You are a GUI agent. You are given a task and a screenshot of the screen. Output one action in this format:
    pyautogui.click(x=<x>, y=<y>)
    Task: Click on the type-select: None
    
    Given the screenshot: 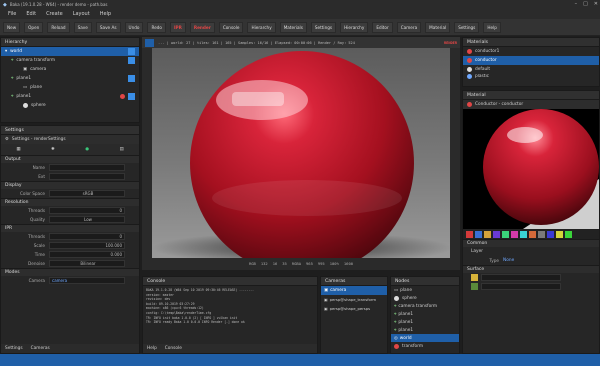 What is the action you would take?
    pyautogui.click(x=508, y=260)
    